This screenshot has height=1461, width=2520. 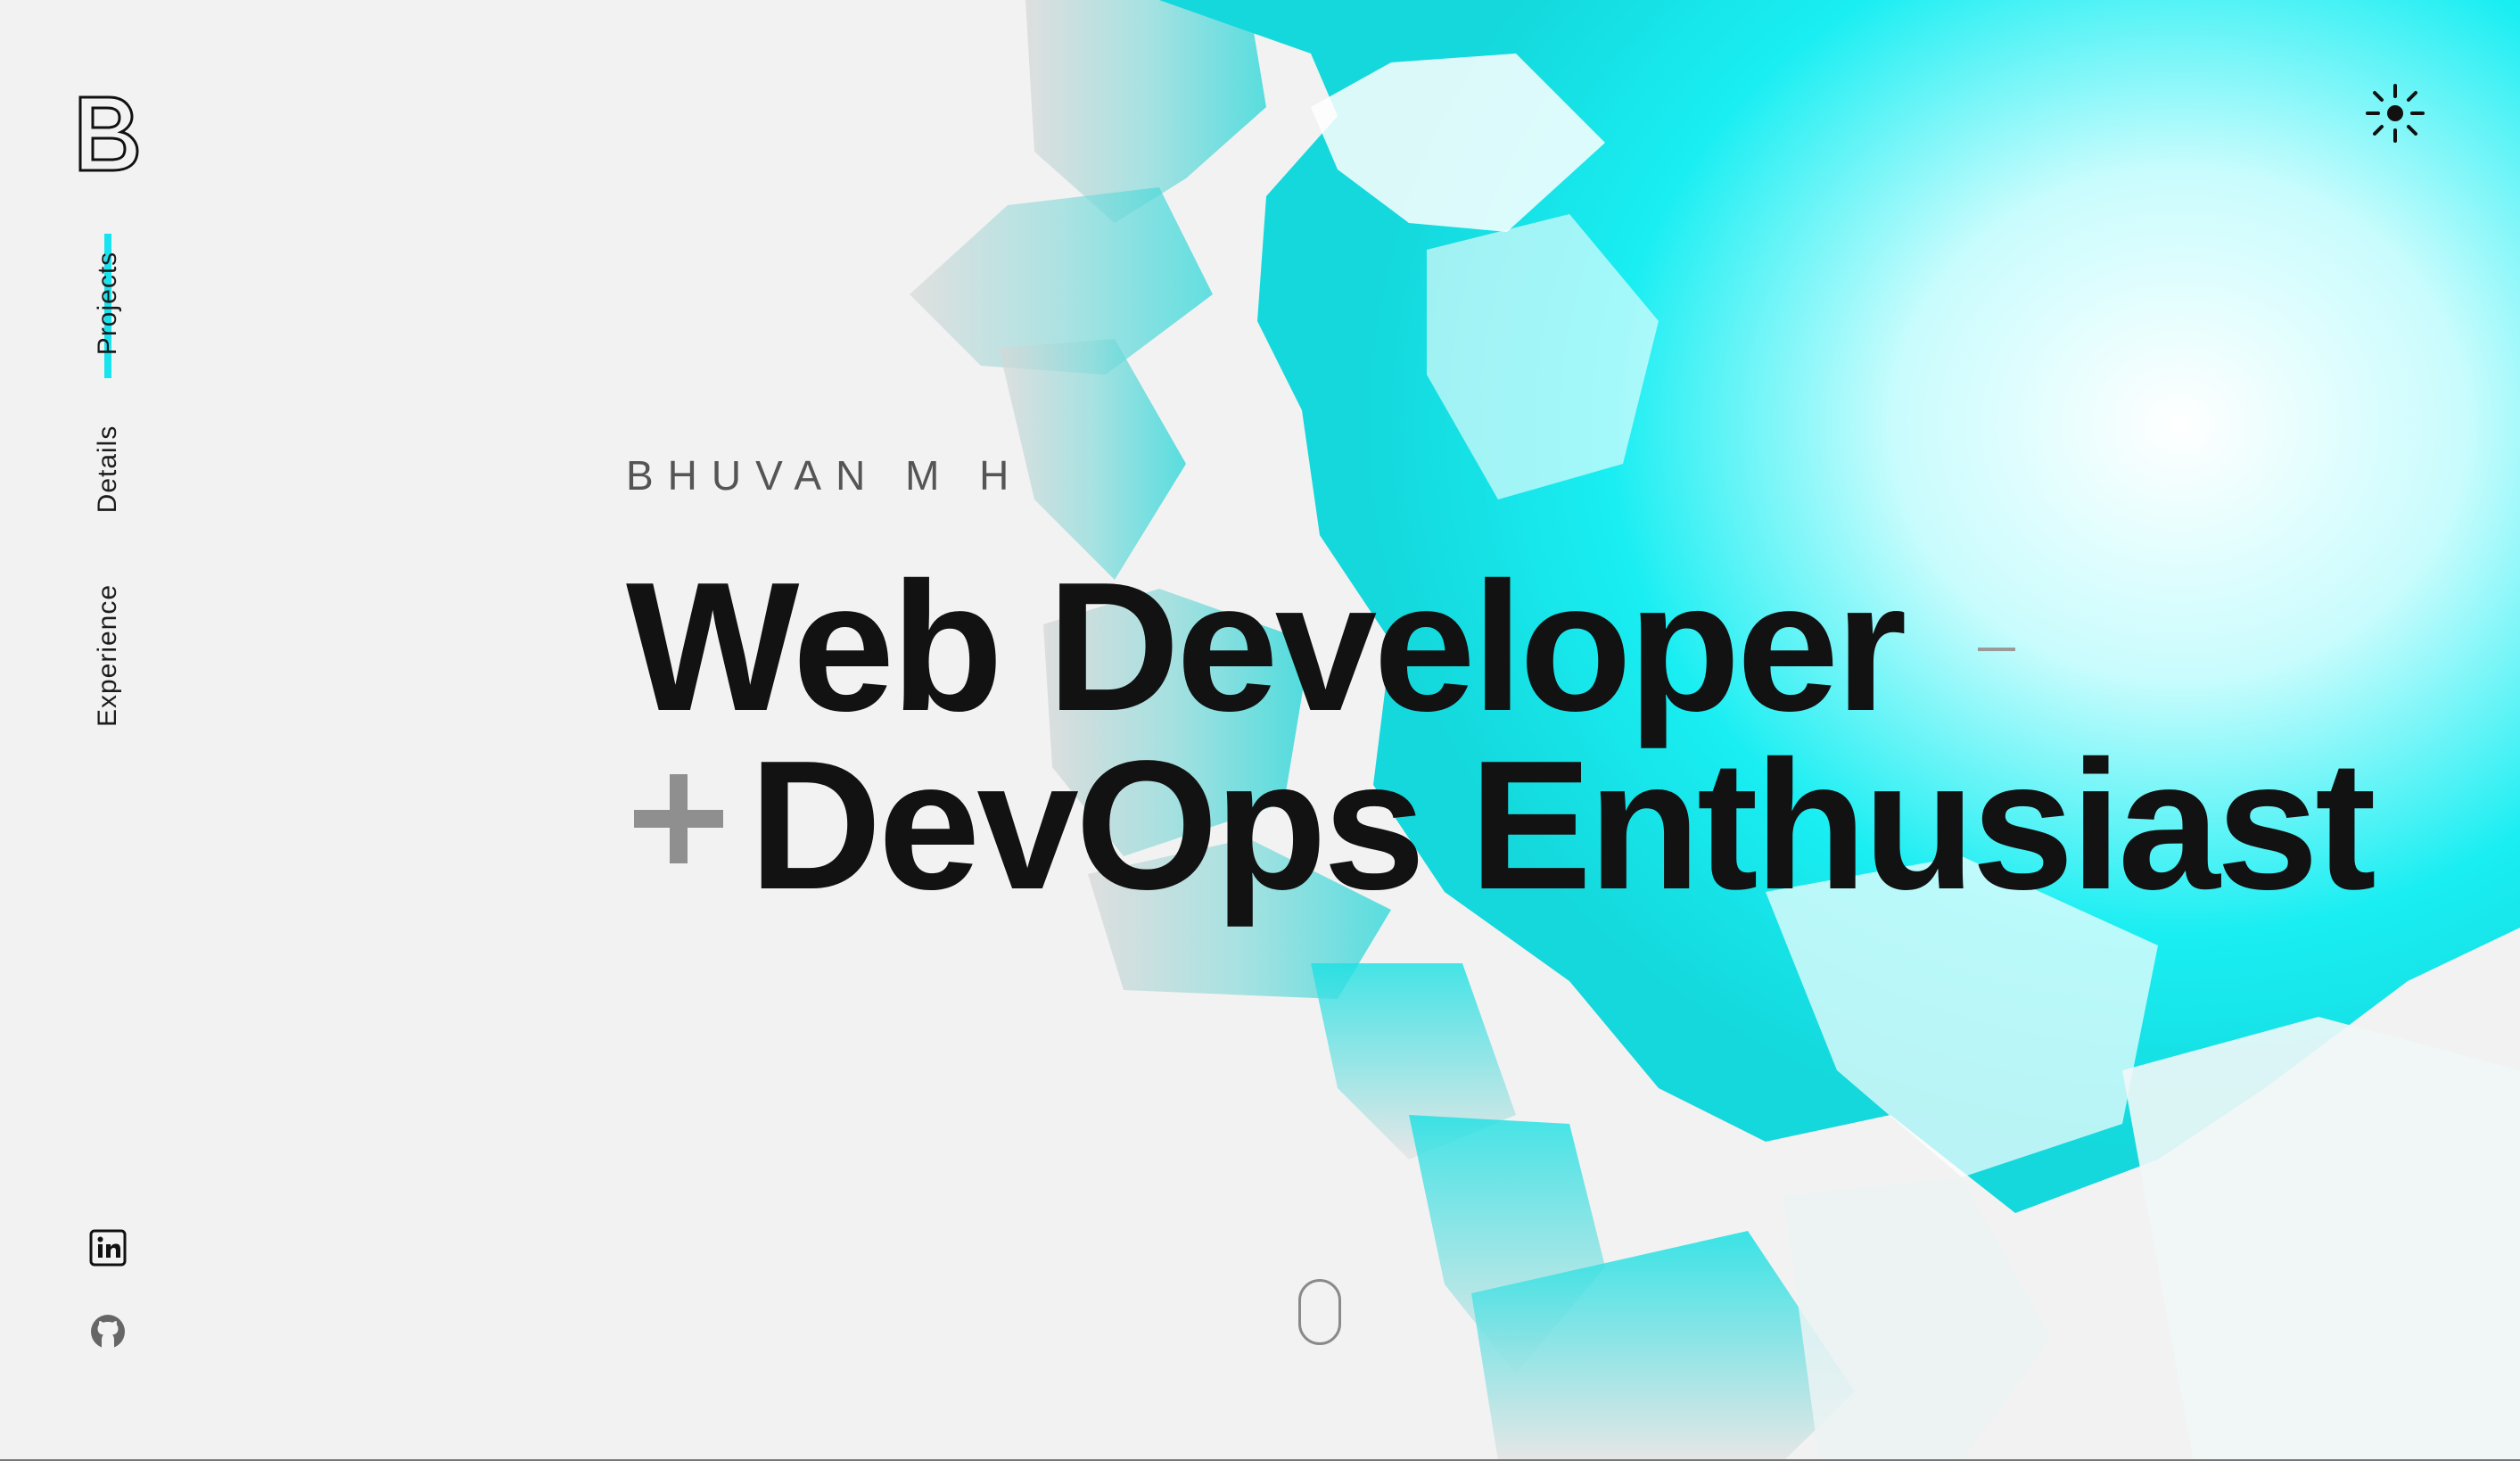 What do you see at coordinates (108, 1248) in the screenshot?
I see `linkedin-icon` at bounding box center [108, 1248].